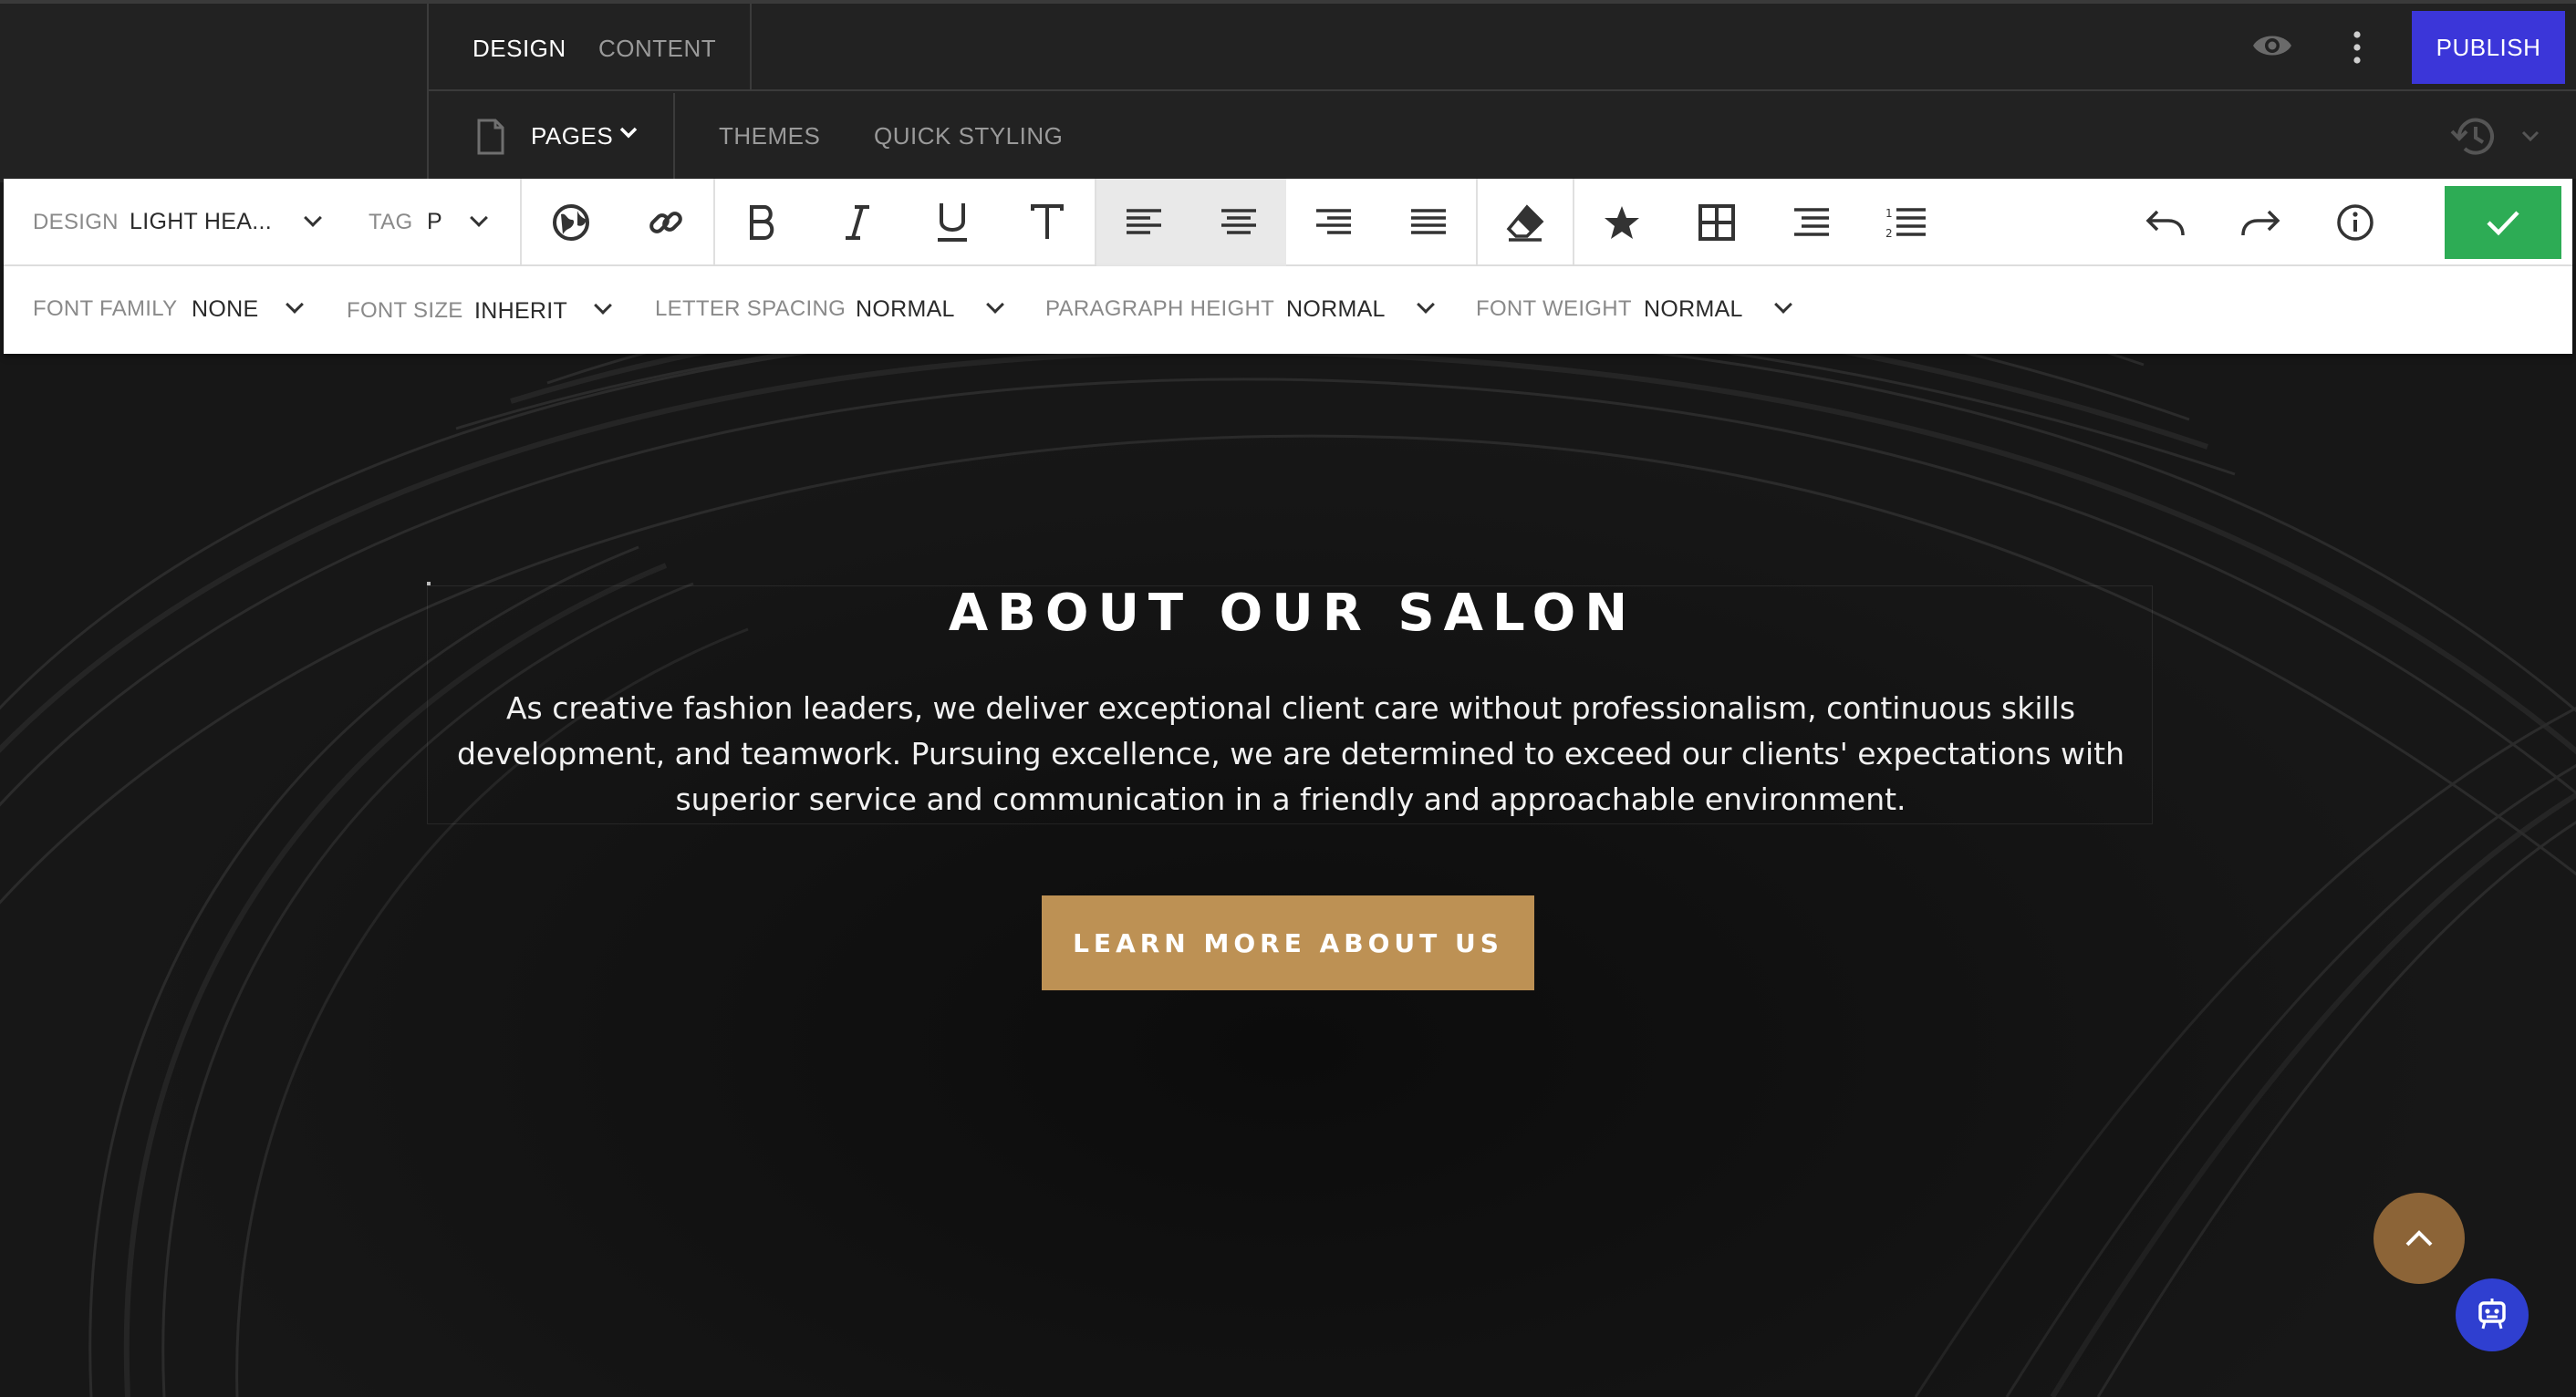  What do you see at coordinates (225, 310) in the screenshot?
I see `font-family-select: NONE` at bounding box center [225, 310].